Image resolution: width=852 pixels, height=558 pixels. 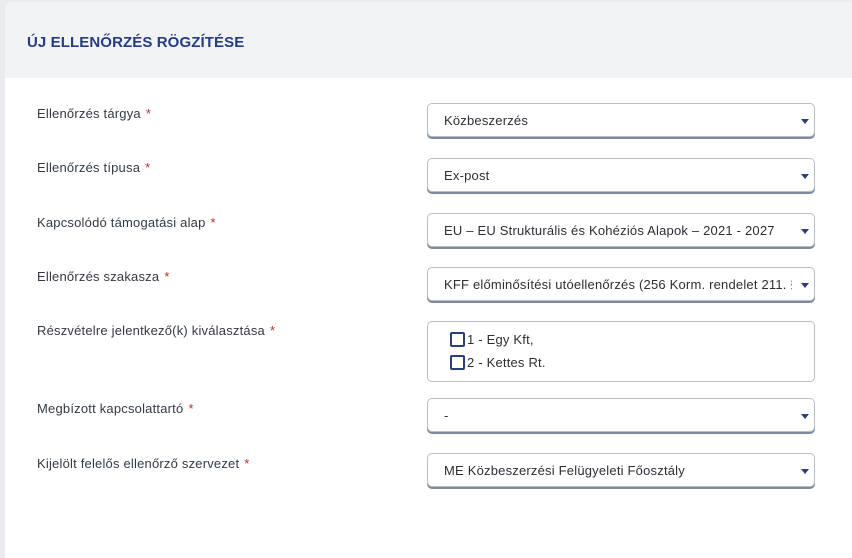 I want to click on organization-select: ME Közbeszerzési Felügyeleti Főosztály, so click(x=621, y=470).